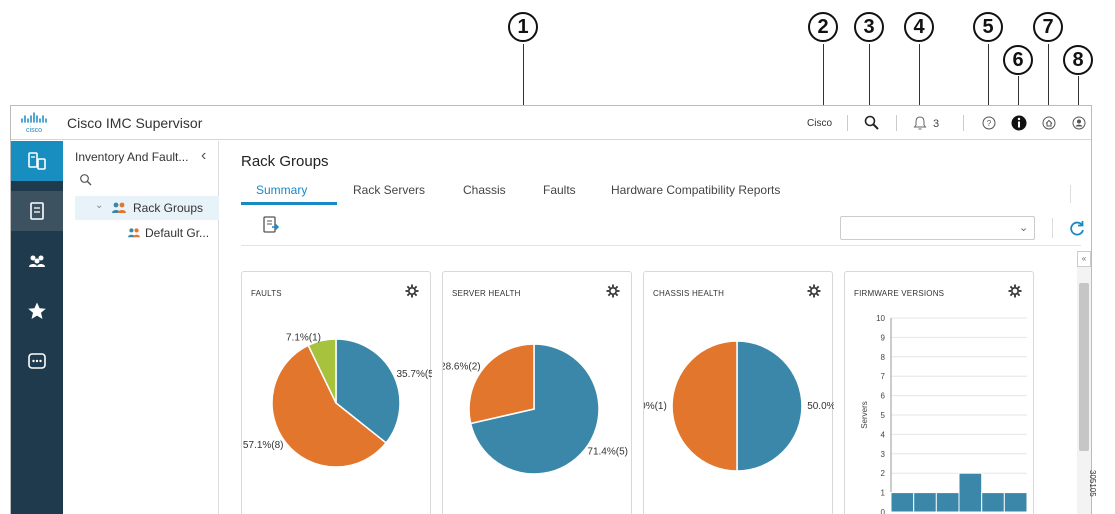 The image size is (1115, 514). What do you see at coordinates (559, 190) in the screenshot?
I see `tab-faults: Faults` at bounding box center [559, 190].